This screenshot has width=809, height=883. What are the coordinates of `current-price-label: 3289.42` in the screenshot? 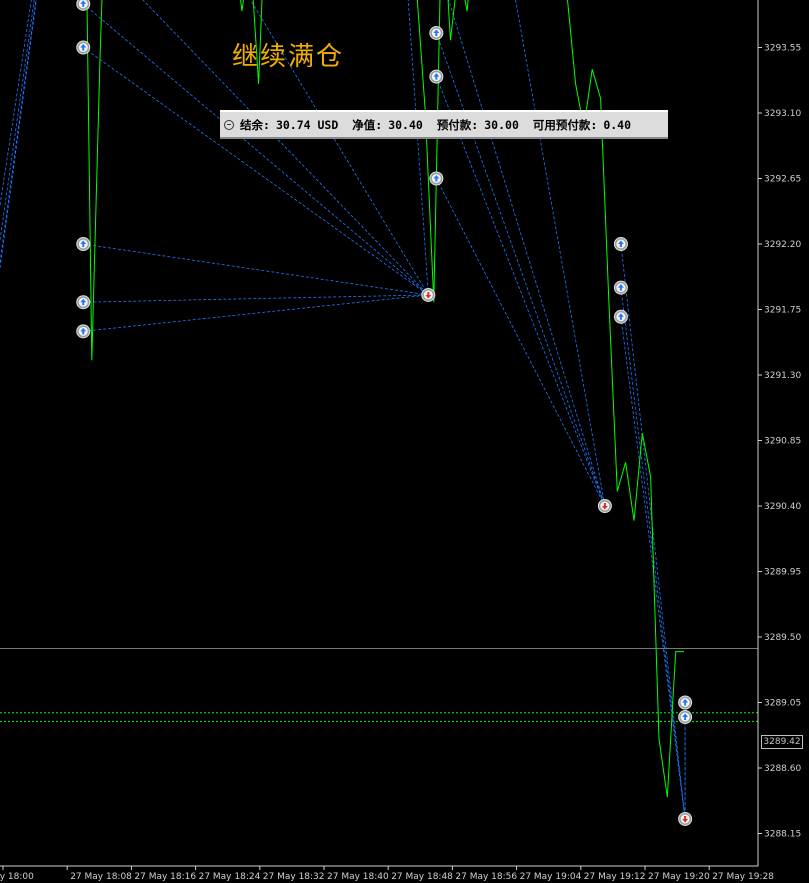 It's located at (782, 742).